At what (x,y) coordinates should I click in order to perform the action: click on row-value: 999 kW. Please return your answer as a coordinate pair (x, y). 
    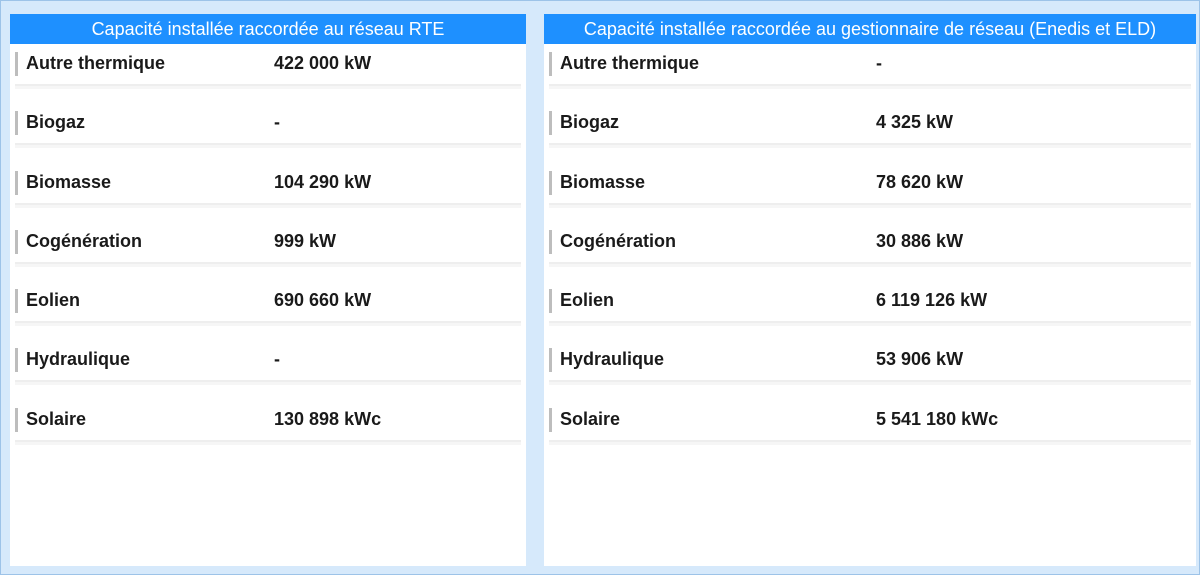
    Looking at the image, I should click on (305, 240).